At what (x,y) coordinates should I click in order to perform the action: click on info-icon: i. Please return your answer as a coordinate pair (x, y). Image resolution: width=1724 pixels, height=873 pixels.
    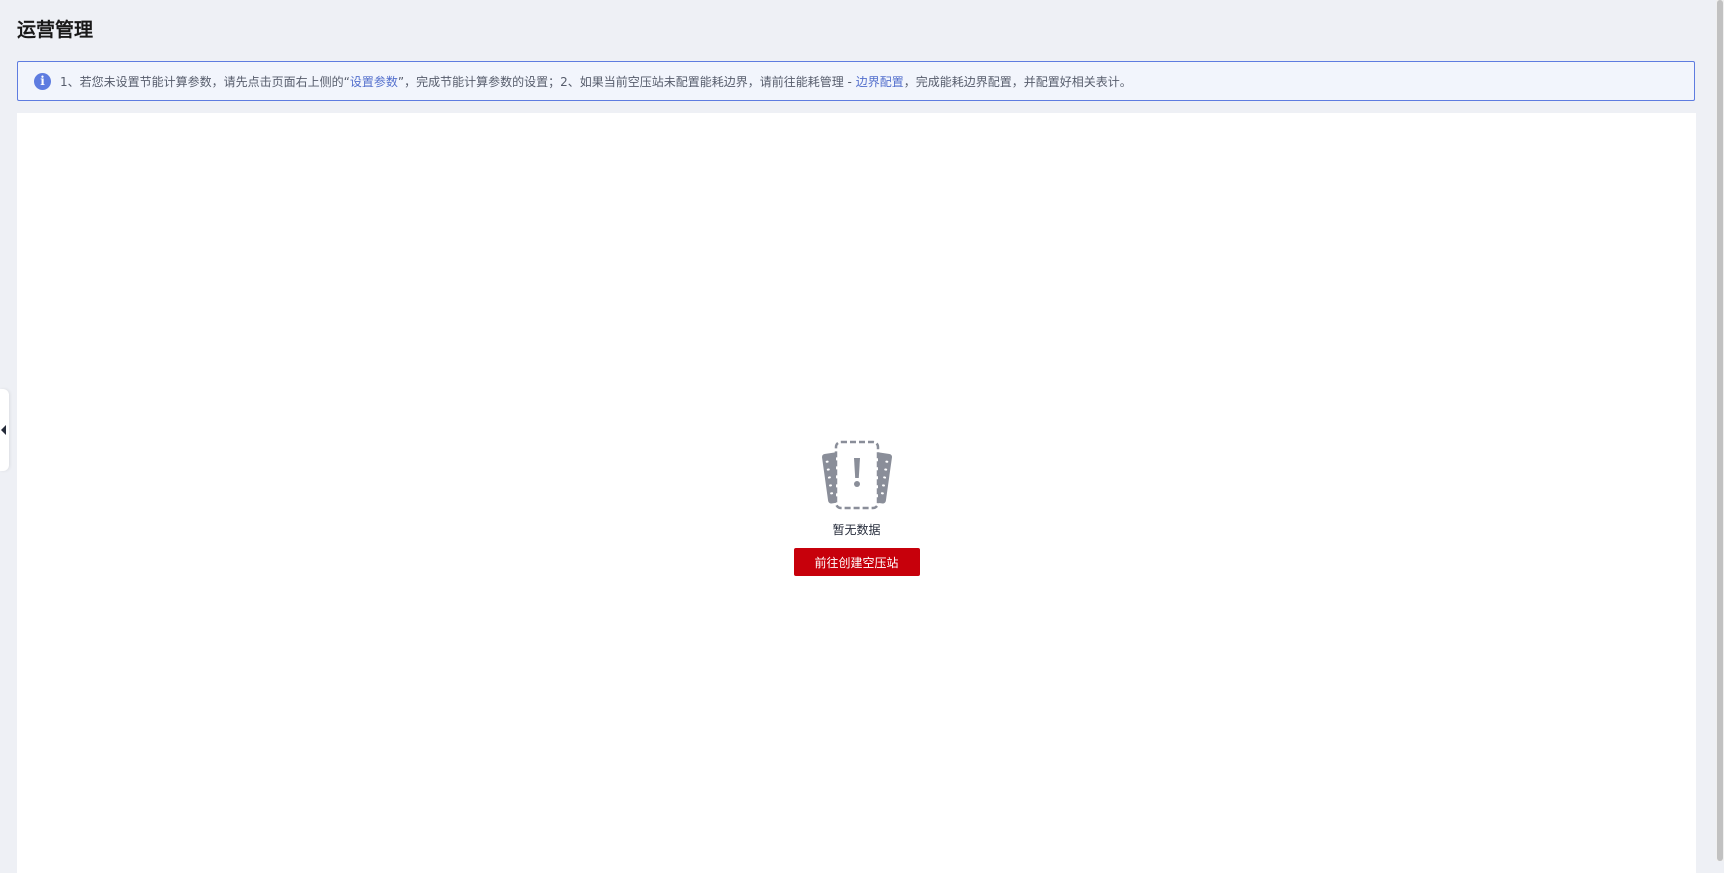
    Looking at the image, I should click on (42, 81).